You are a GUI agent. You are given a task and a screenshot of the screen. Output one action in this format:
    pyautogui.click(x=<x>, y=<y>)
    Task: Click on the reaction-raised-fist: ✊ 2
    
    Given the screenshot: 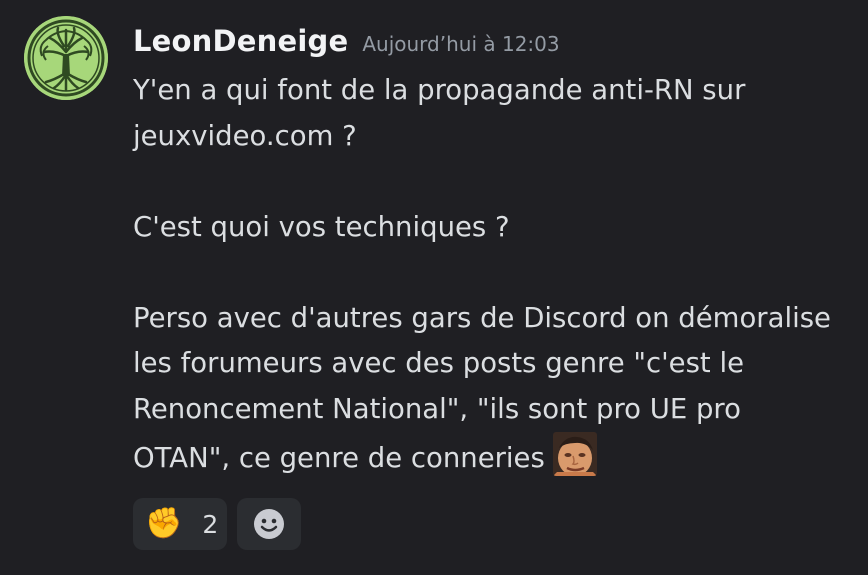 What is the action you would take?
    pyautogui.click(x=180, y=524)
    